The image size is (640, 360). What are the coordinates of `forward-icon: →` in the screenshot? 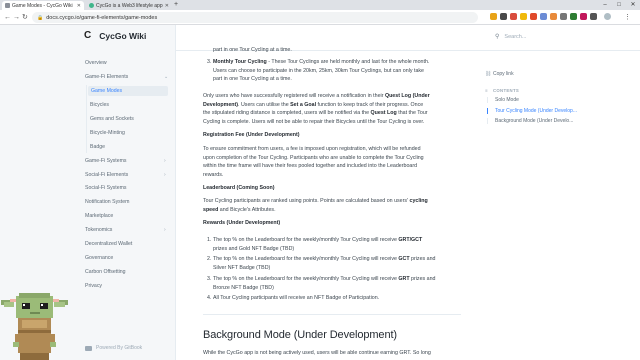 It's located at (16, 17).